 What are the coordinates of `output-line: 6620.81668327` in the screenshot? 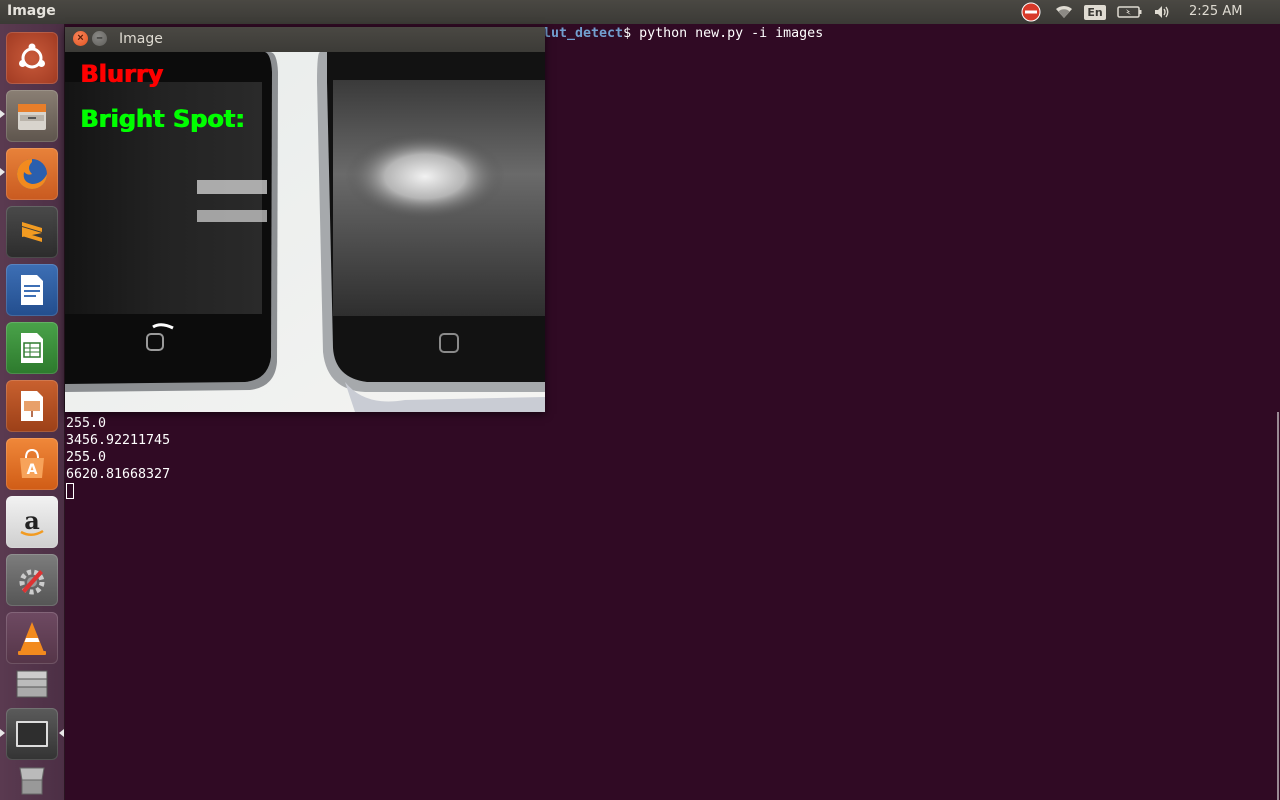 It's located at (118, 474).